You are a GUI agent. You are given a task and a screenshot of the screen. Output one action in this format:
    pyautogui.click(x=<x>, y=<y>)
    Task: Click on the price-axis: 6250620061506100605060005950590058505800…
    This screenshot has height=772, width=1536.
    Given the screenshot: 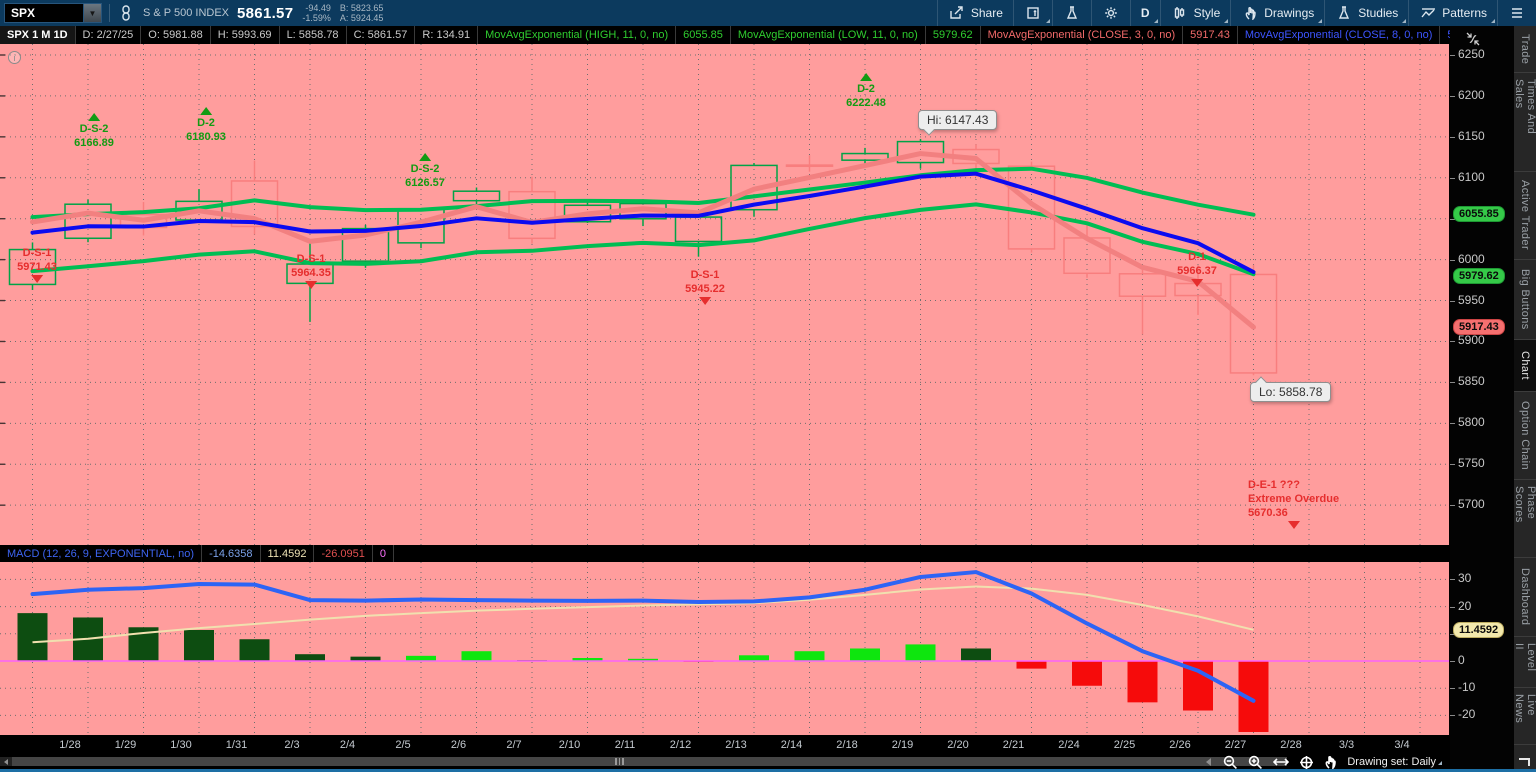 What is the action you would take?
    pyautogui.click(x=1482, y=399)
    